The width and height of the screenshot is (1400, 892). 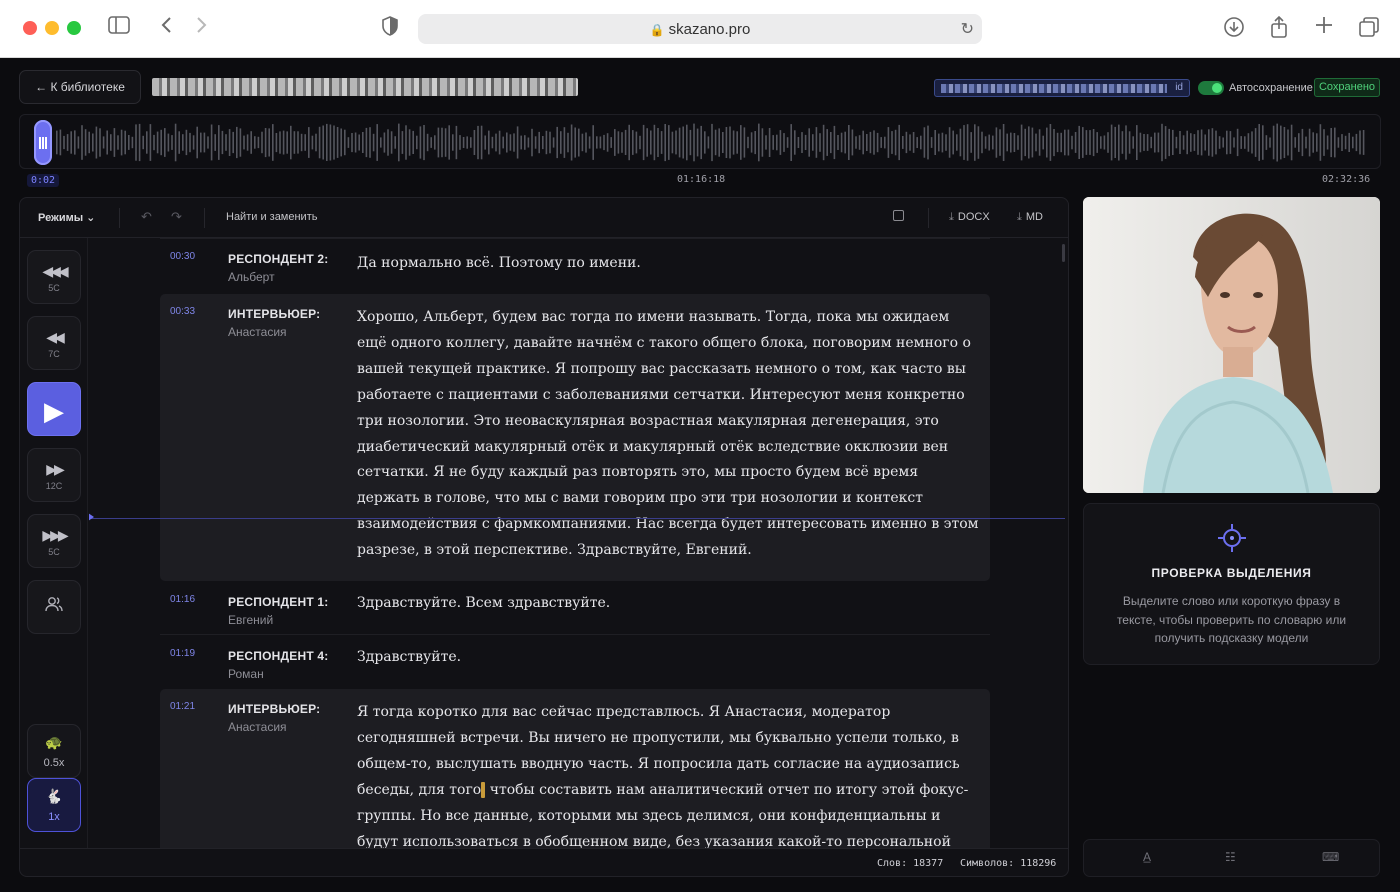 What do you see at coordinates (1330, 857) in the screenshot?
I see `keyboard-icon: ⌨` at bounding box center [1330, 857].